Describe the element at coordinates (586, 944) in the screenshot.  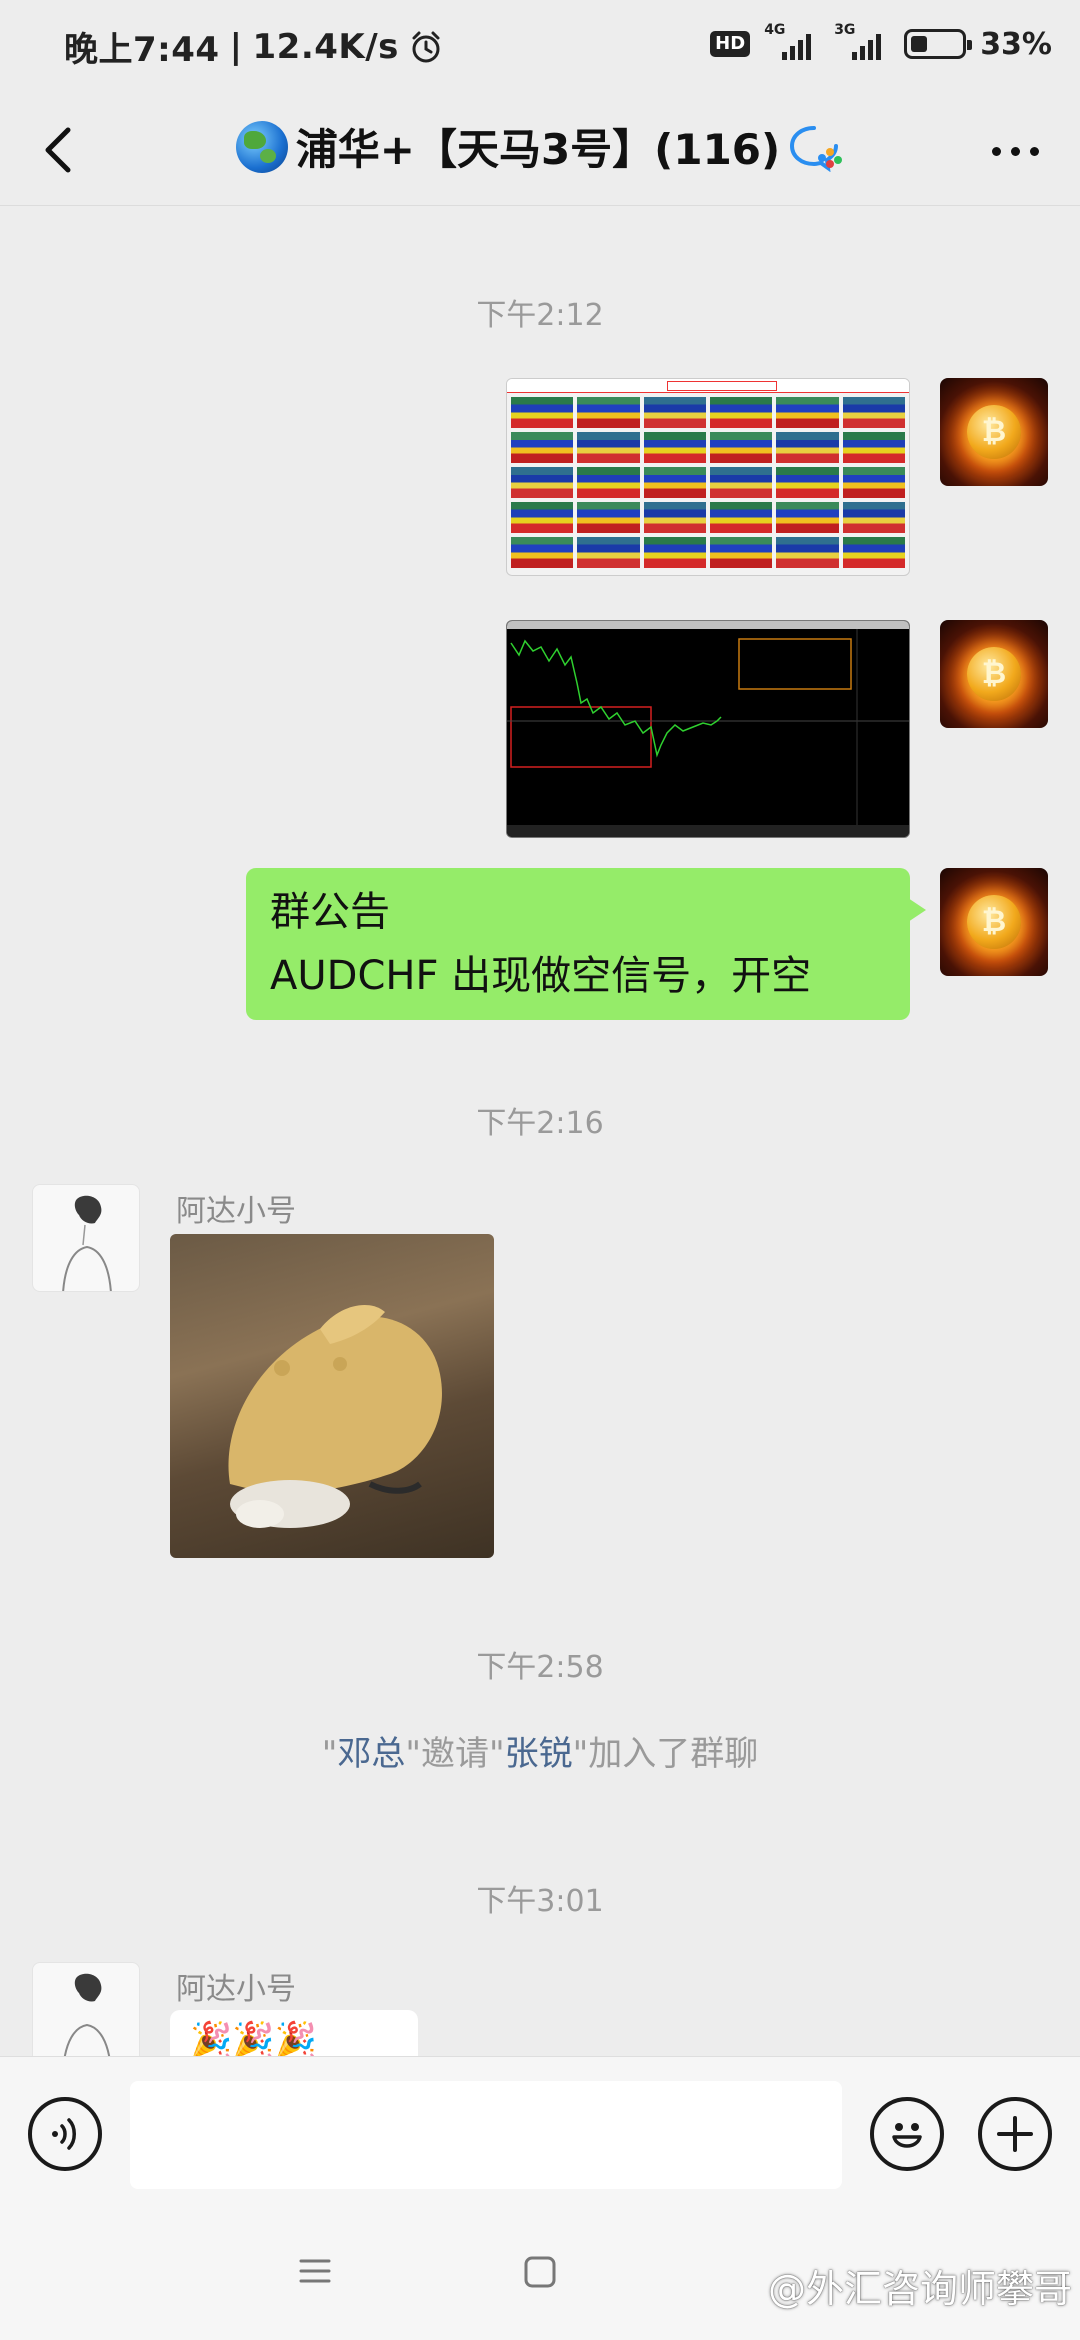
I see `announcement-bubble: 群公告 AUDCHF 出现做空信号，开空` at that location.